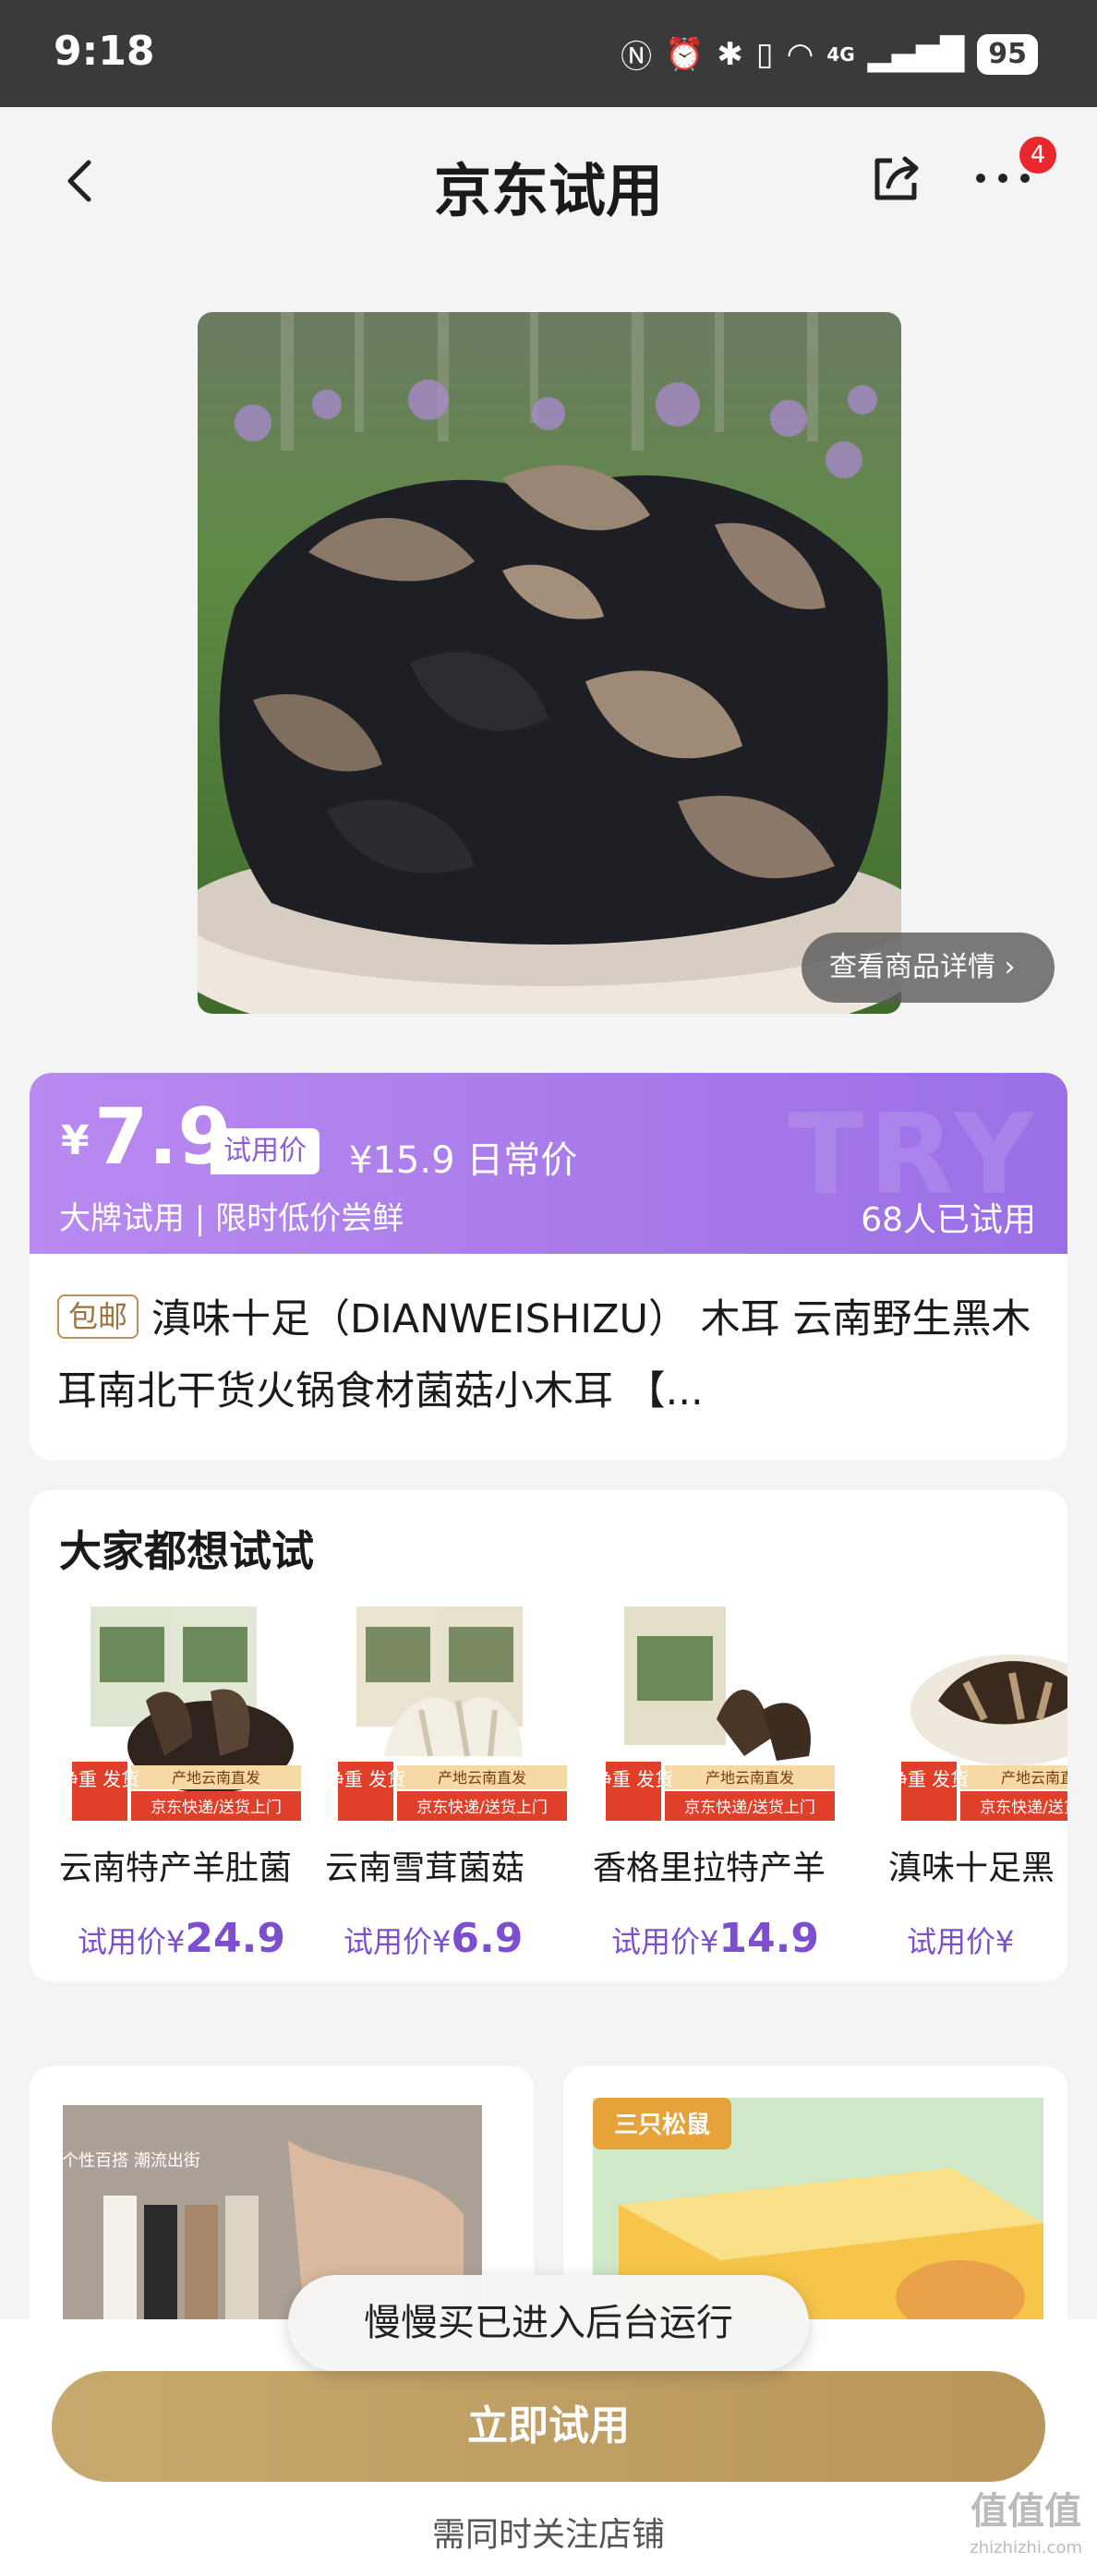 The width and height of the screenshot is (1097, 2576). Describe the element at coordinates (639, 1779) in the screenshot. I see `thumb-left-badge-3: 净重 发货` at that location.